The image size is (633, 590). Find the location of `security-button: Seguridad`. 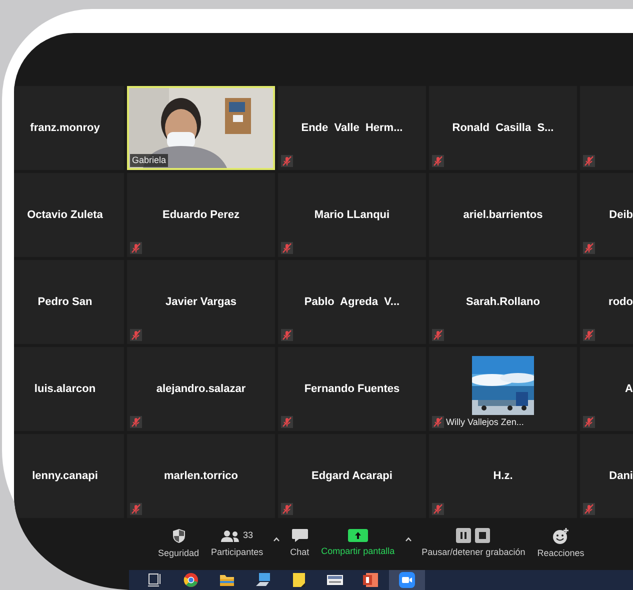

security-button: Seguridad is located at coordinates (179, 544).